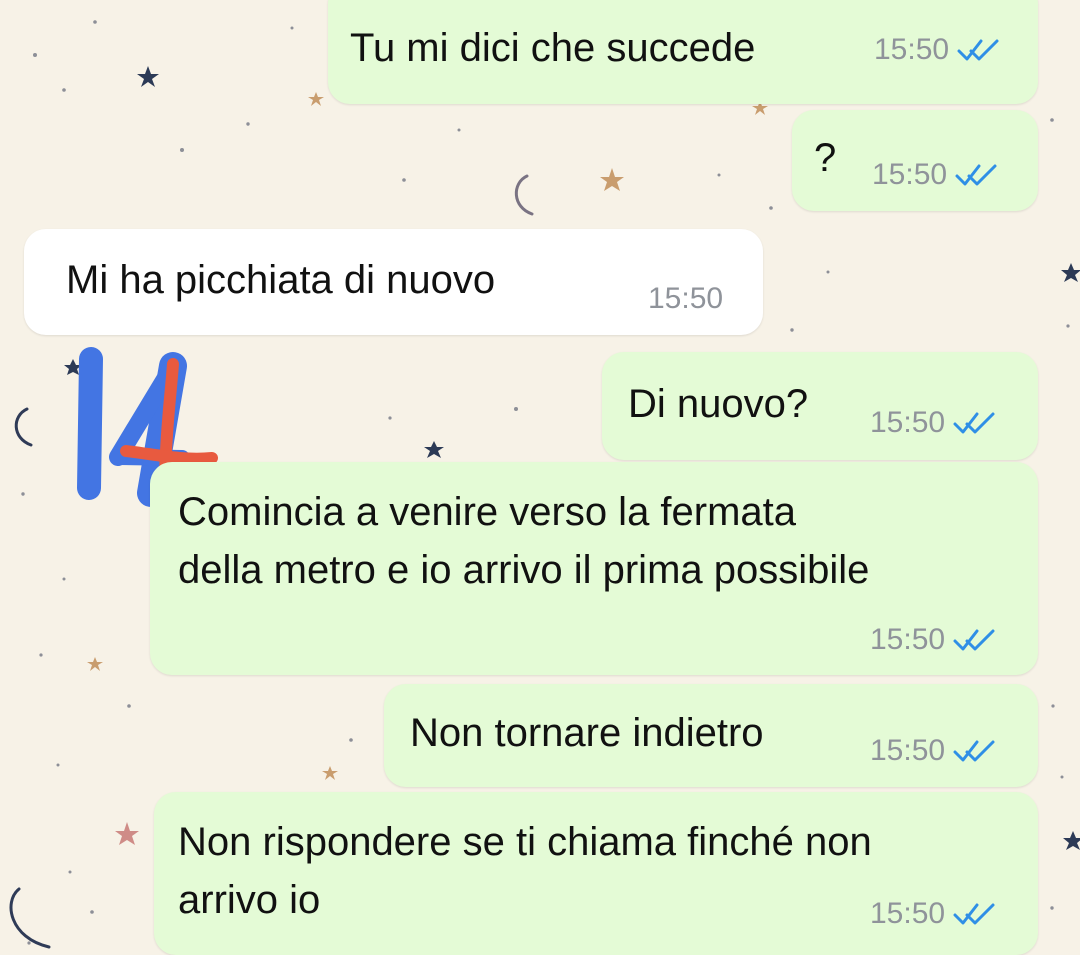 This screenshot has width=1080, height=955. What do you see at coordinates (825, 158) in the screenshot?
I see `message-text: ?` at bounding box center [825, 158].